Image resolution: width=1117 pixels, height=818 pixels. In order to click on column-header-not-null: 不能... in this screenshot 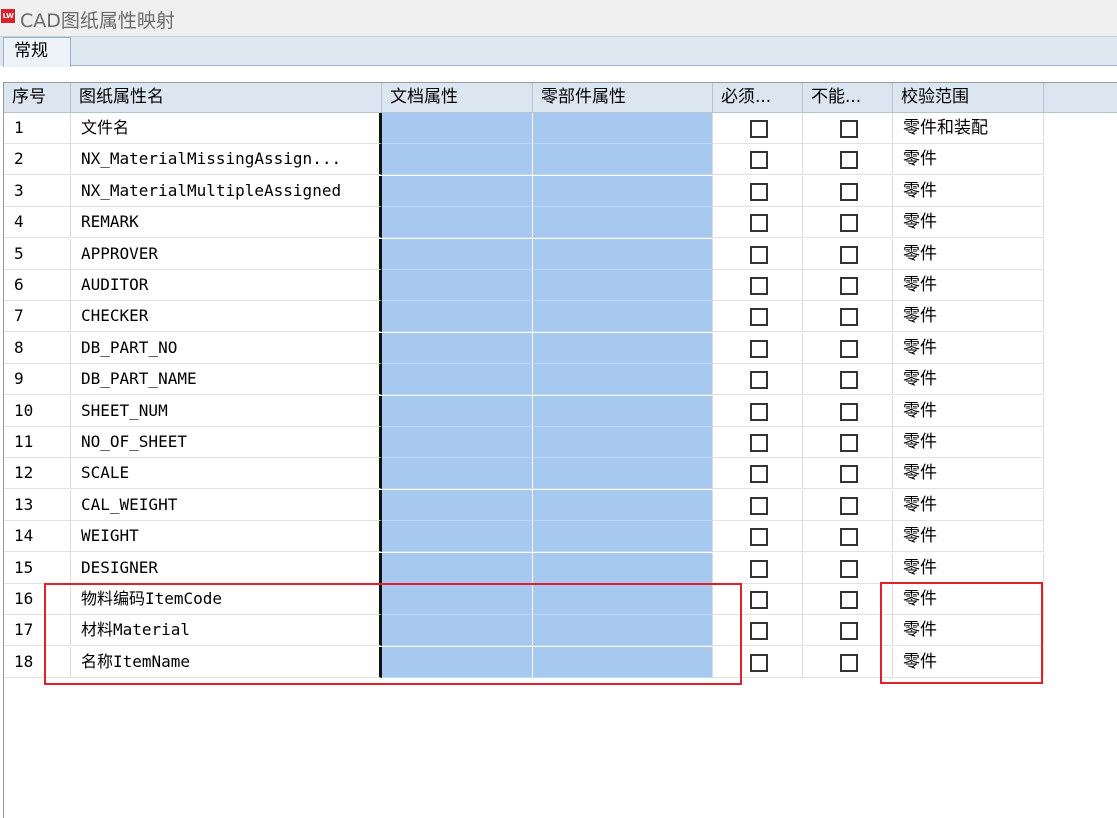, I will do `click(848, 97)`.